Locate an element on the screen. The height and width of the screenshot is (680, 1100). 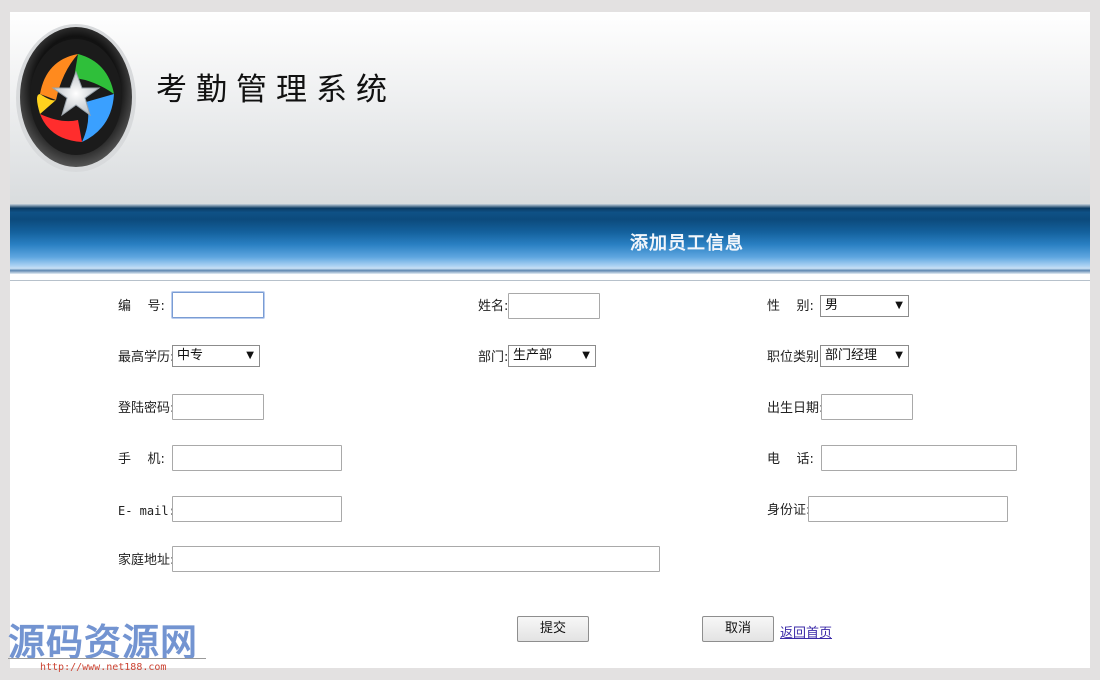
address-input is located at coordinates (416, 559).